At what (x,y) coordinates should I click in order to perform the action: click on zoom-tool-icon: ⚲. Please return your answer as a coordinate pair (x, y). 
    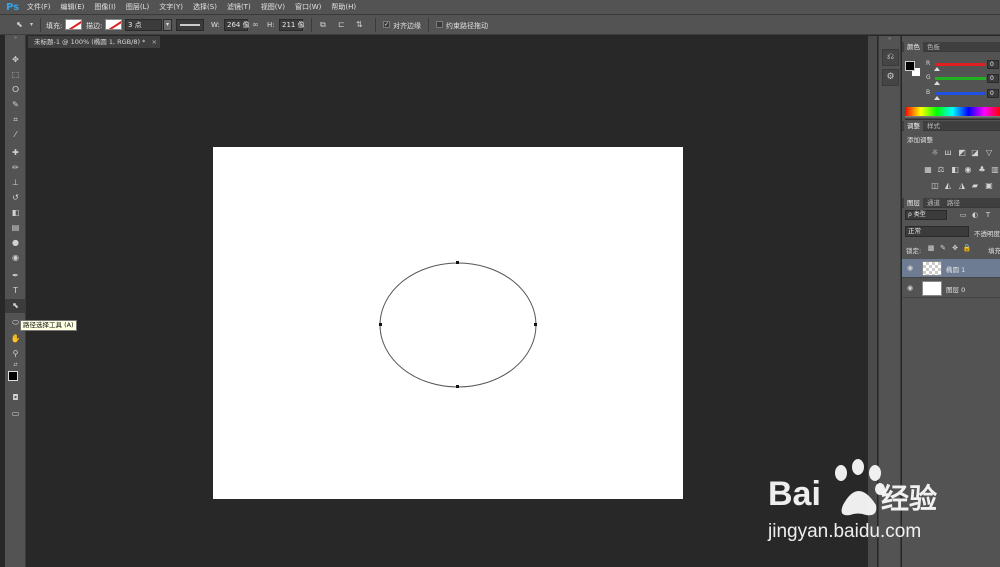
    Looking at the image, I should click on (15, 354).